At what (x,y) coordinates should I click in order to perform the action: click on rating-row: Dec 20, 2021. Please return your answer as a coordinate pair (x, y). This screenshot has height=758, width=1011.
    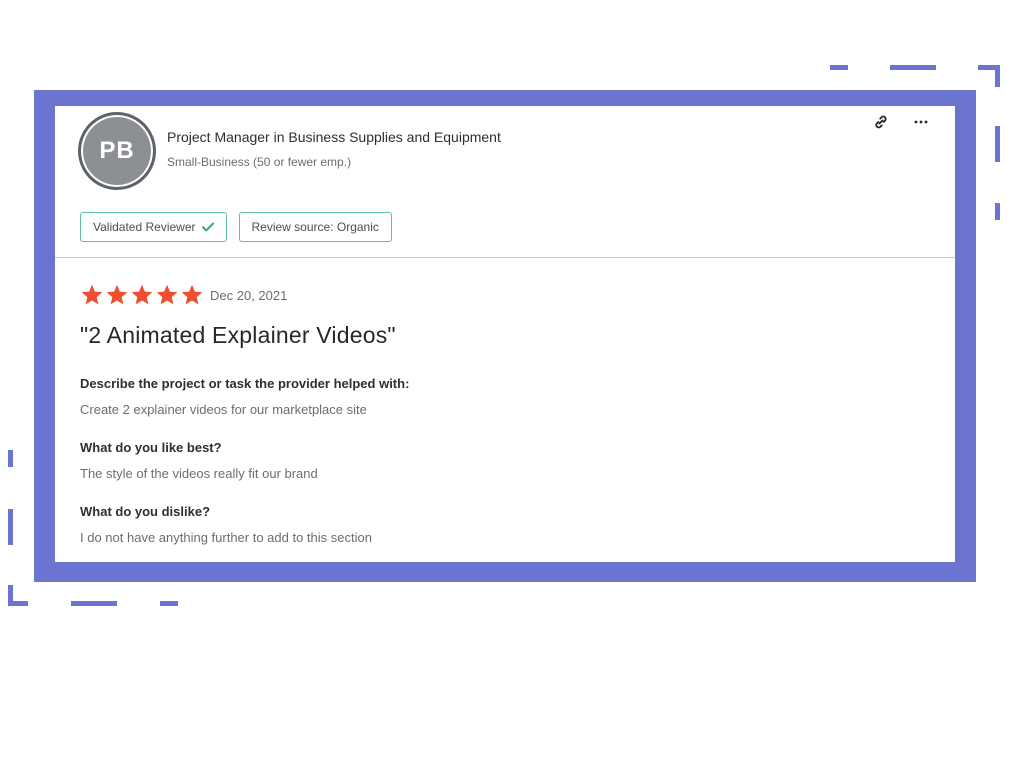
    Looking at the image, I should click on (505, 295).